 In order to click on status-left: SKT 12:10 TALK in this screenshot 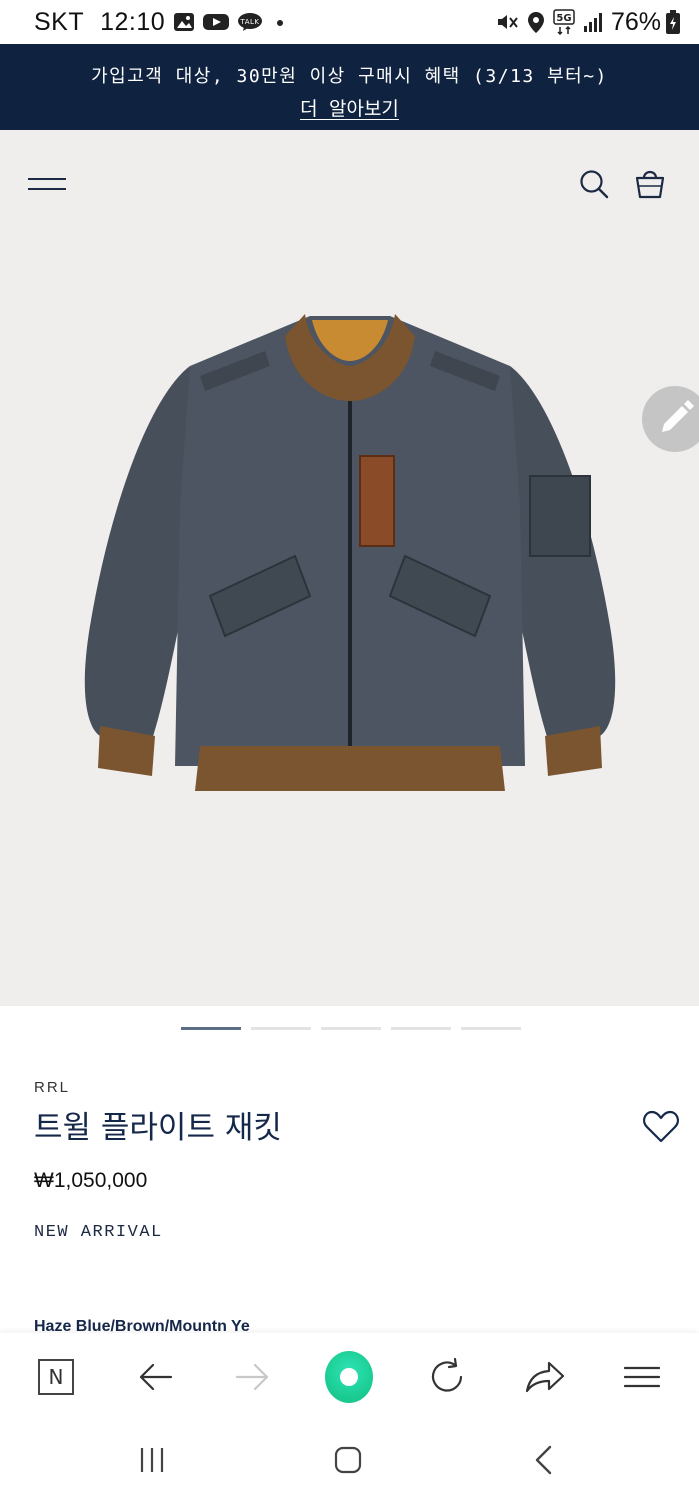, I will do `click(159, 22)`.